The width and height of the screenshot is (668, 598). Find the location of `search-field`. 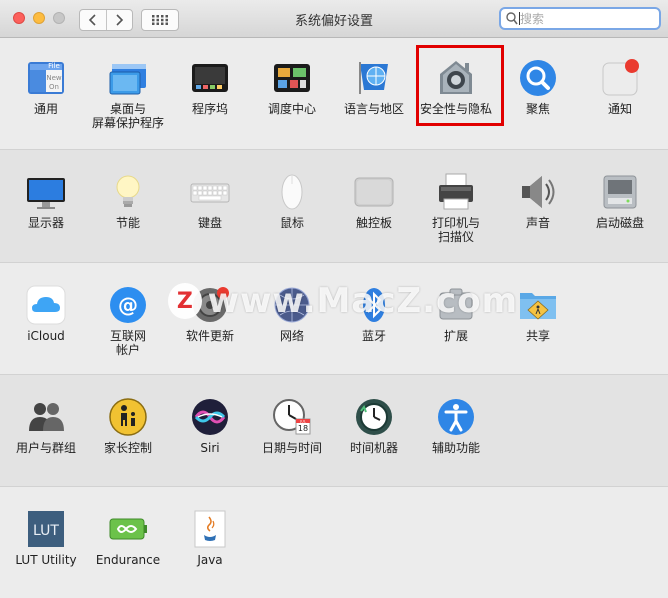

search-field is located at coordinates (580, 18).